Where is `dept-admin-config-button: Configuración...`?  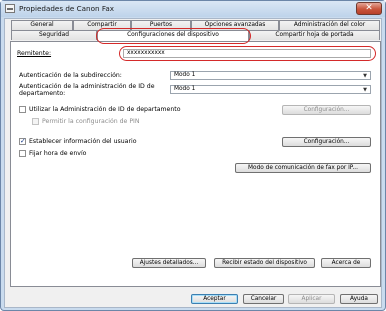
dept-admin-config-button: Configuración... is located at coordinates (326, 110).